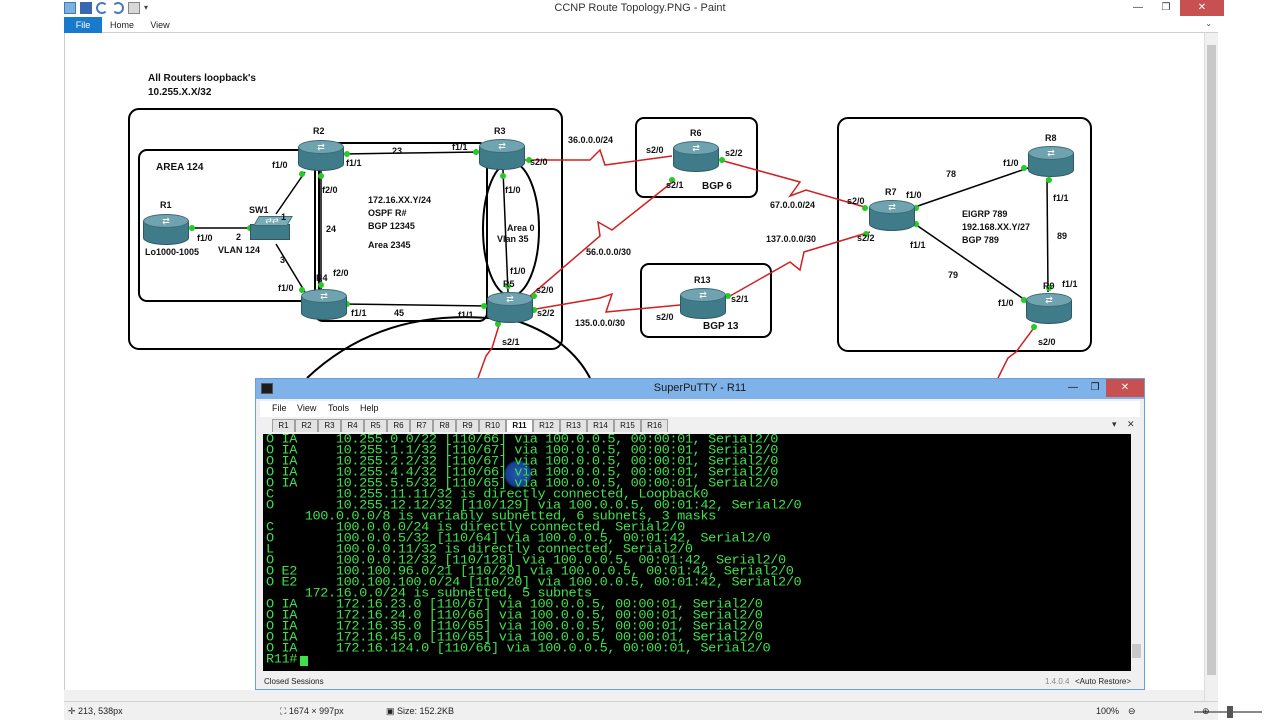 The image size is (1280, 720). Describe the element at coordinates (1132, 711) in the screenshot. I see `zoom-out-icon: ⊖` at that location.